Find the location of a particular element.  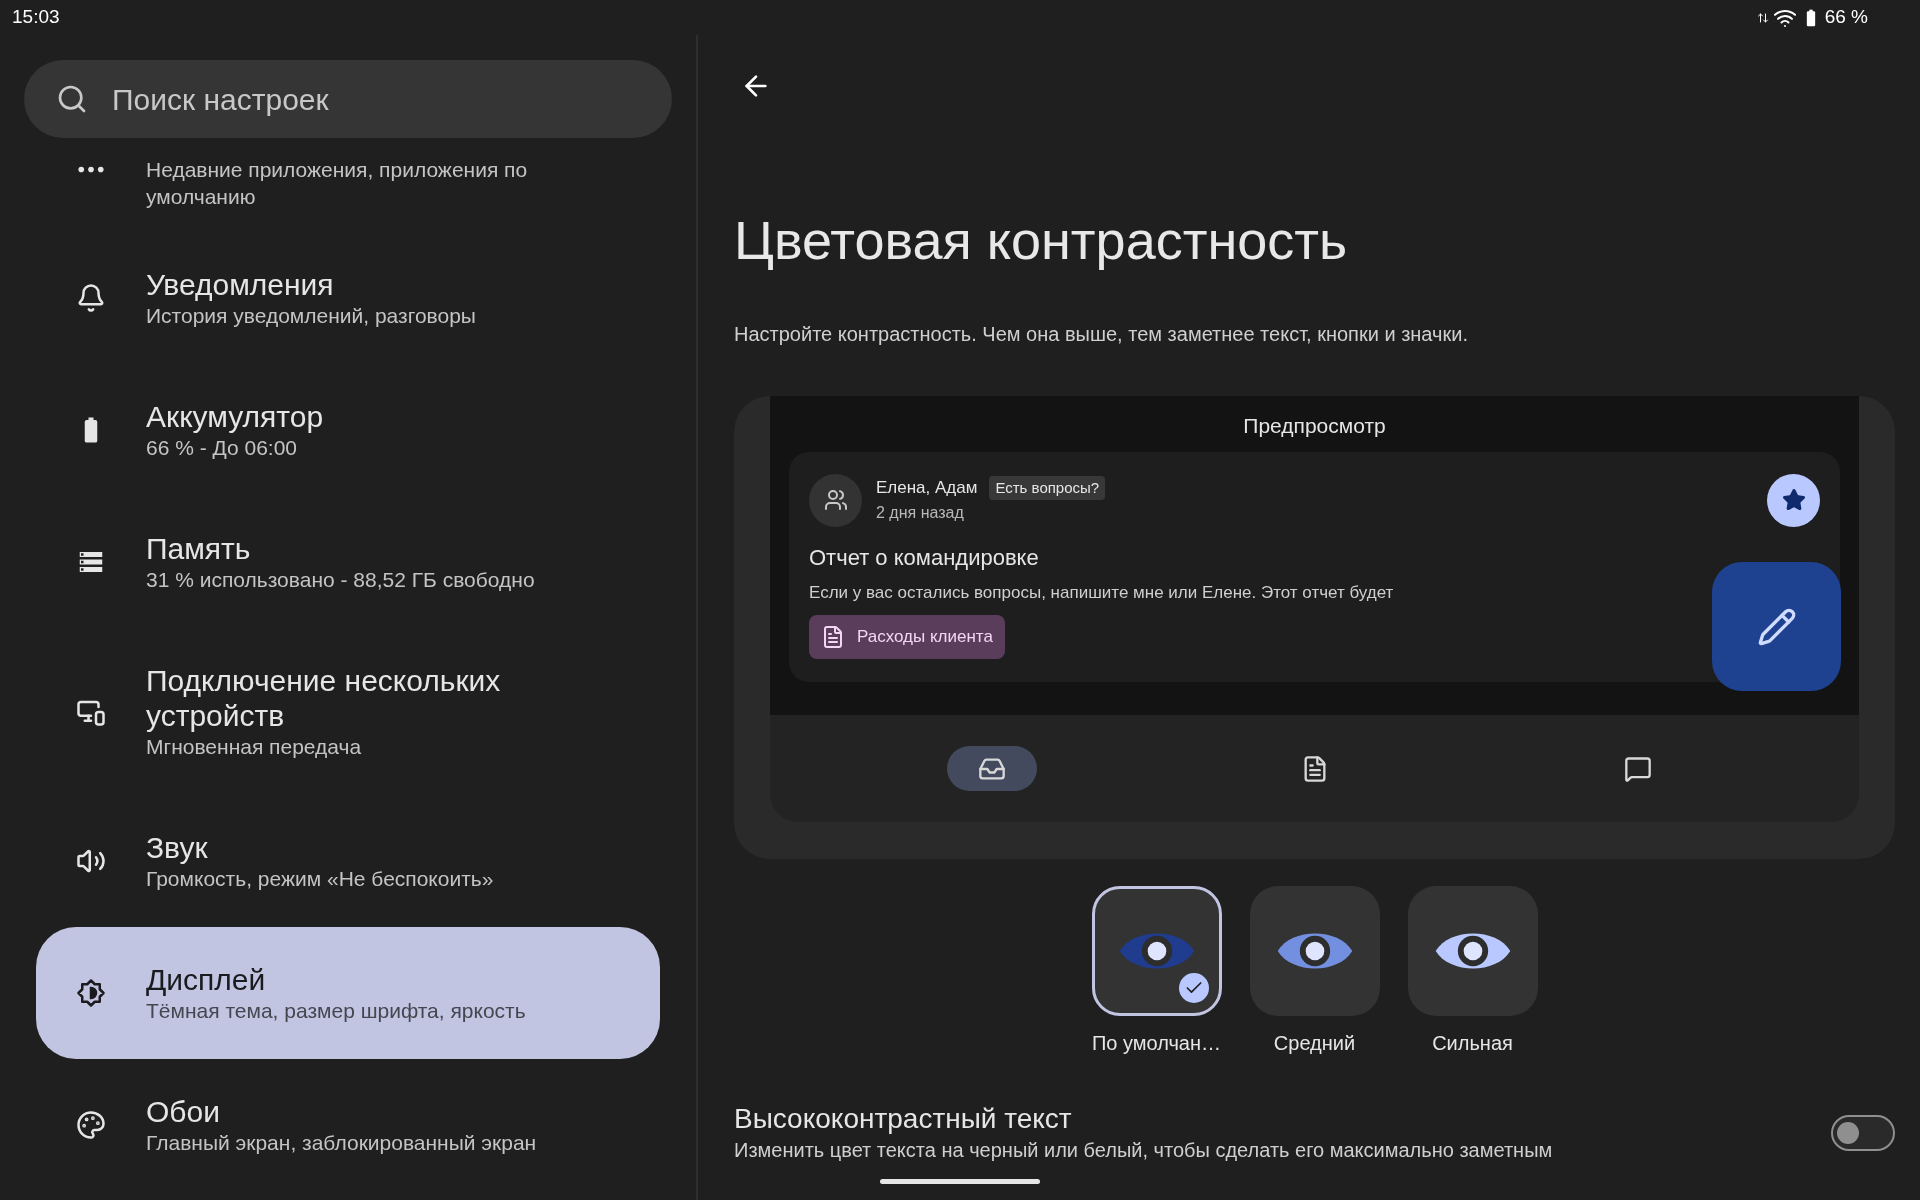

item-title: Уведомления is located at coordinates (240, 284).